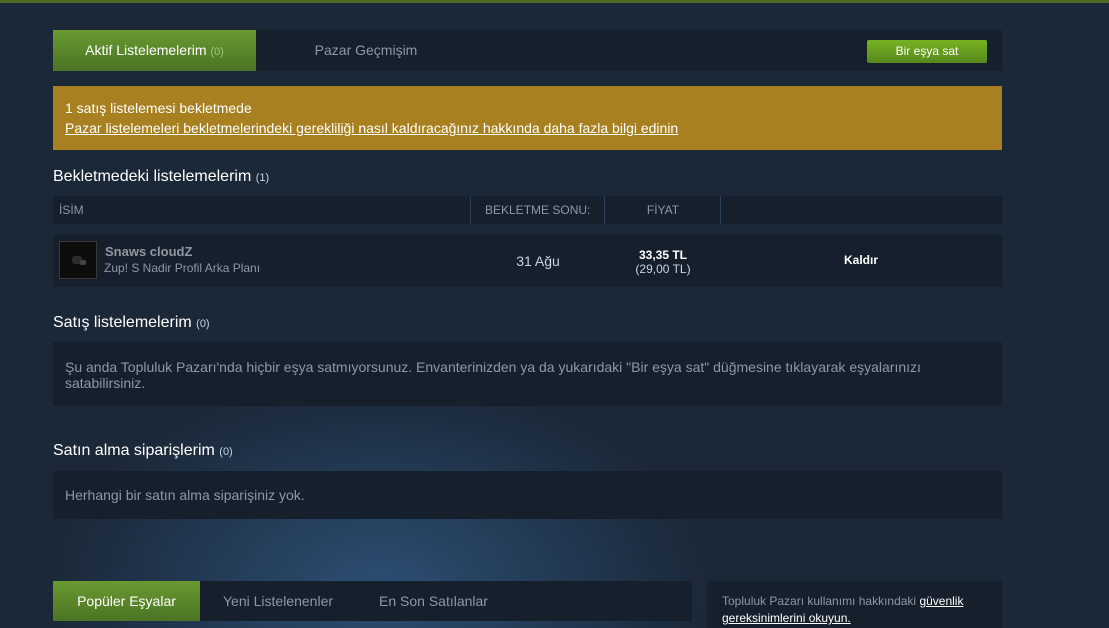 The height and width of the screenshot is (628, 1109). Describe the element at coordinates (941, 601) in the screenshot. I see `safety-link-part1: güvenlik` at that location.